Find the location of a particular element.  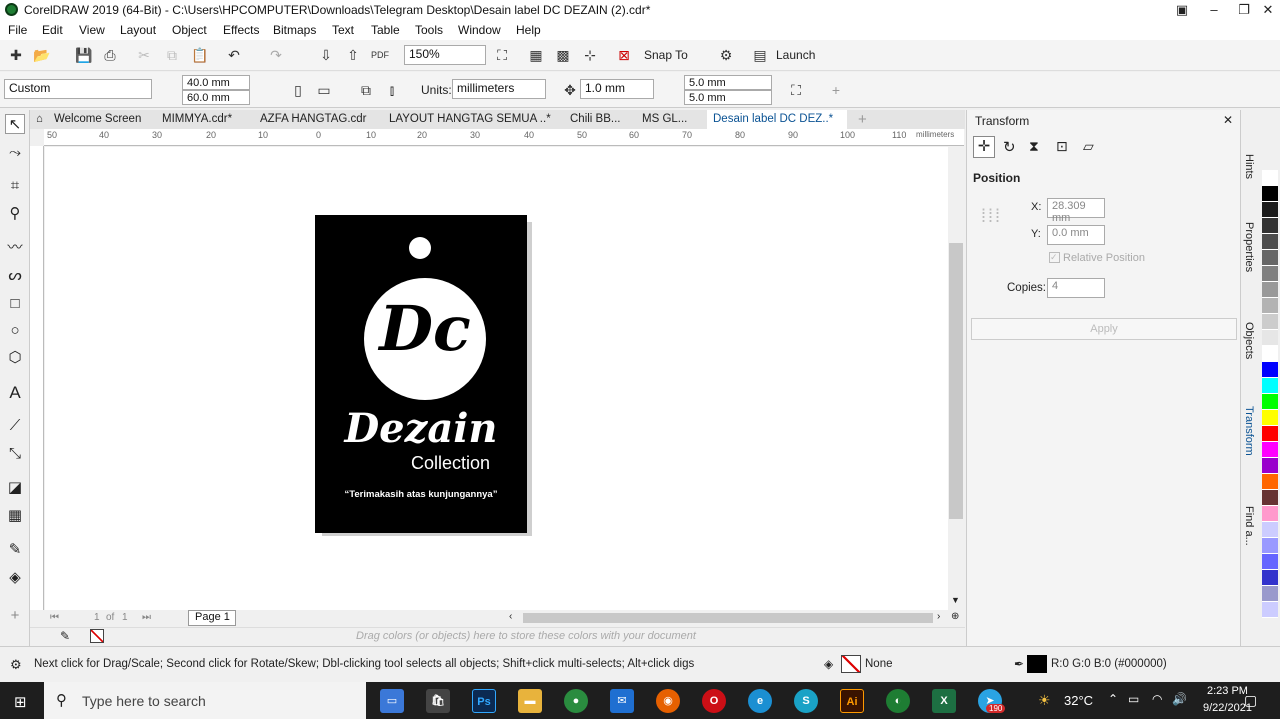

close-button: ✕ is located at coordinates (1267, 10).